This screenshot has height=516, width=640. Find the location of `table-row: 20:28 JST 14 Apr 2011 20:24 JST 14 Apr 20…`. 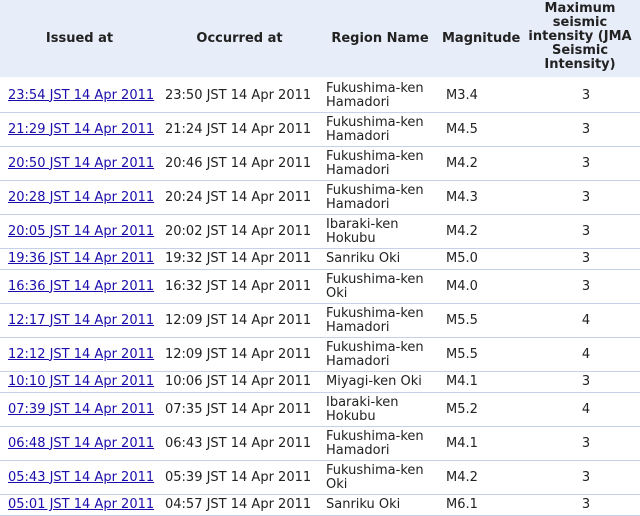

table-row: 20:28 JST 14 Apr 2011 20:24 JST 14 Apr 20… is located at coordinates (320, 197).